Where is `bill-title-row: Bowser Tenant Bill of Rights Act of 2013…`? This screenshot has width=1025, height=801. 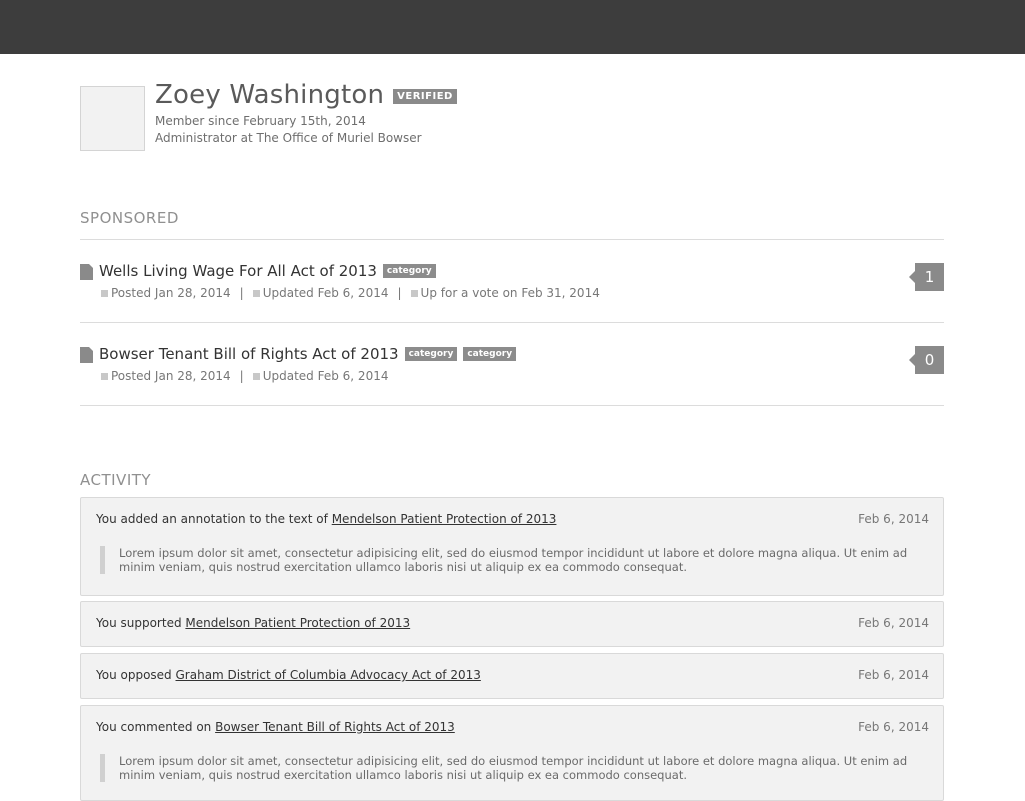
bill-title-row: Bowser Tenant Bill of Rights Act of 2013… is located at coordinates (308, 354).